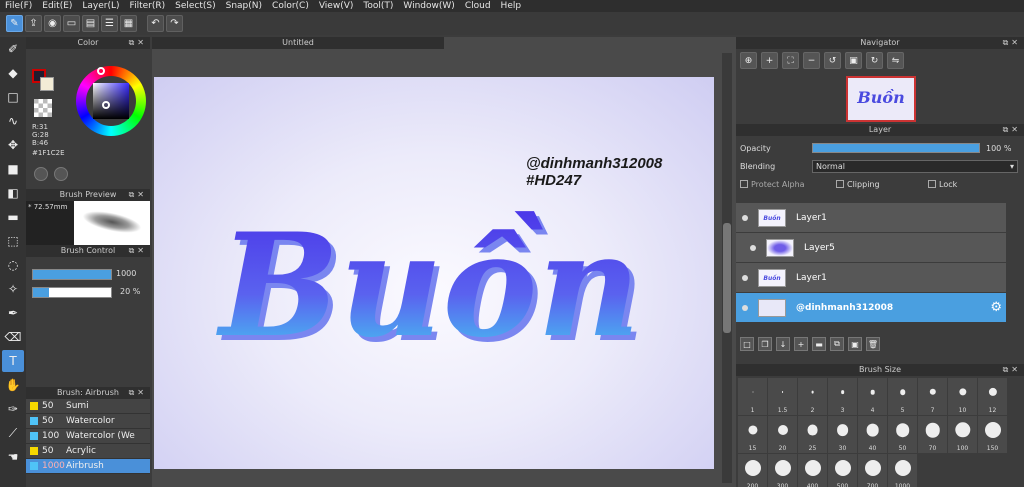 This screenshot has height=487, width=1024. I want to click on flip-icon: ⇋, so click(895, 60).